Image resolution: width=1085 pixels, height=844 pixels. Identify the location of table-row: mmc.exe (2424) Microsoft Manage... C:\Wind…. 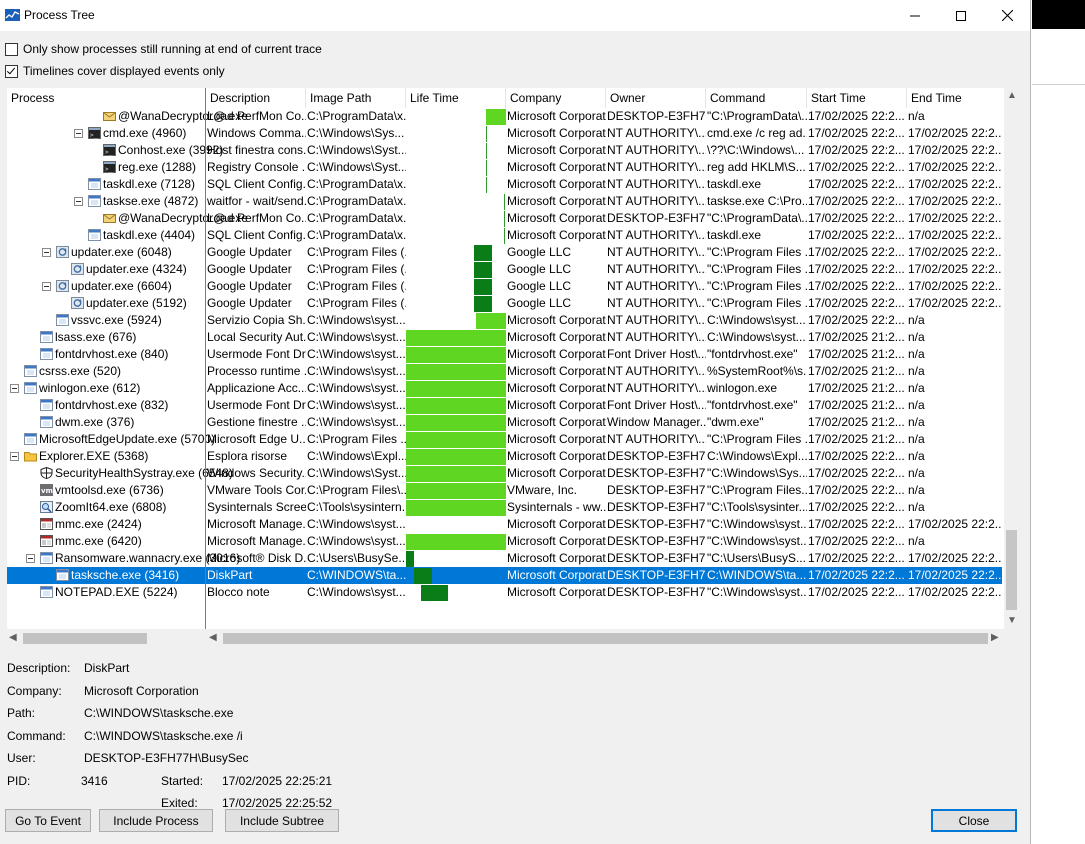
(504, 524).